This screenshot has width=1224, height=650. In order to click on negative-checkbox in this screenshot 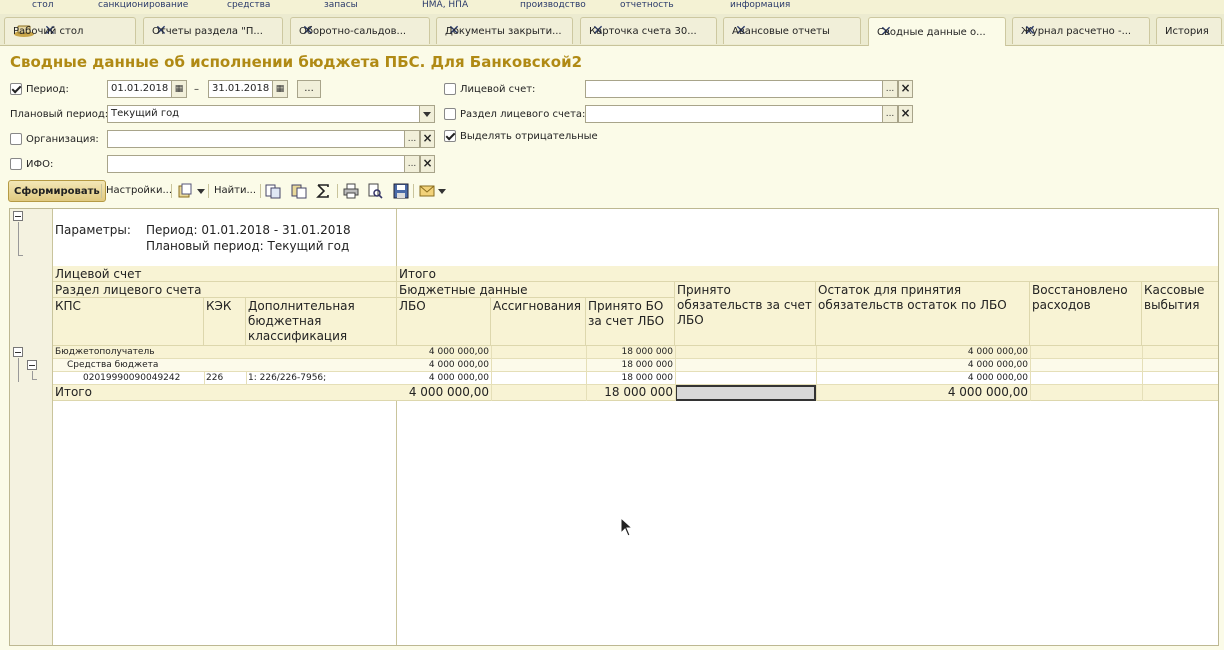, I will do `click(450, 136)`.